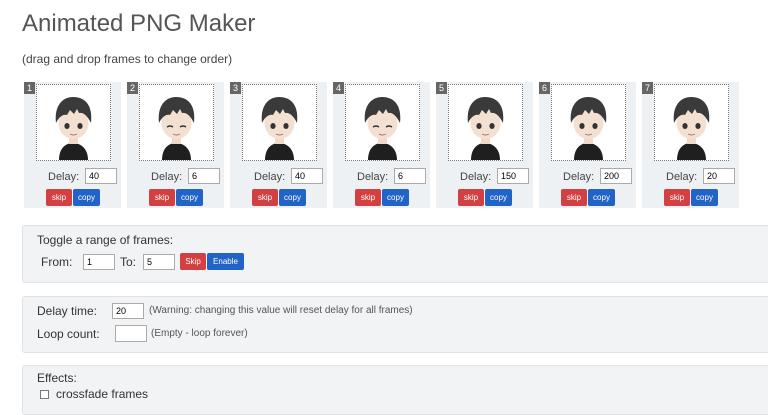  What do you see at coordinates (128, 262) in the screenshot?
I see `to-label: To:` at bounding box center [128, 262].